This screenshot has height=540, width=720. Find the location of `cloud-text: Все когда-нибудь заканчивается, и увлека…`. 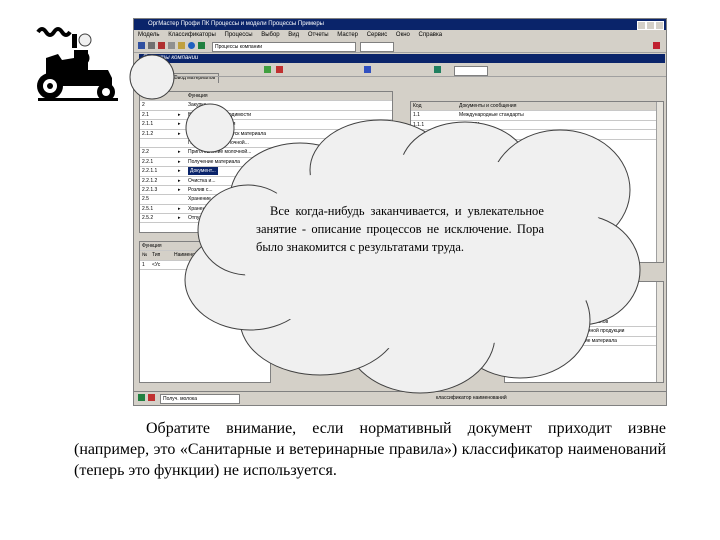

cloud-text: Все когда-нибудь заканчивается, и увлека… is located at coordinates (400, 229).